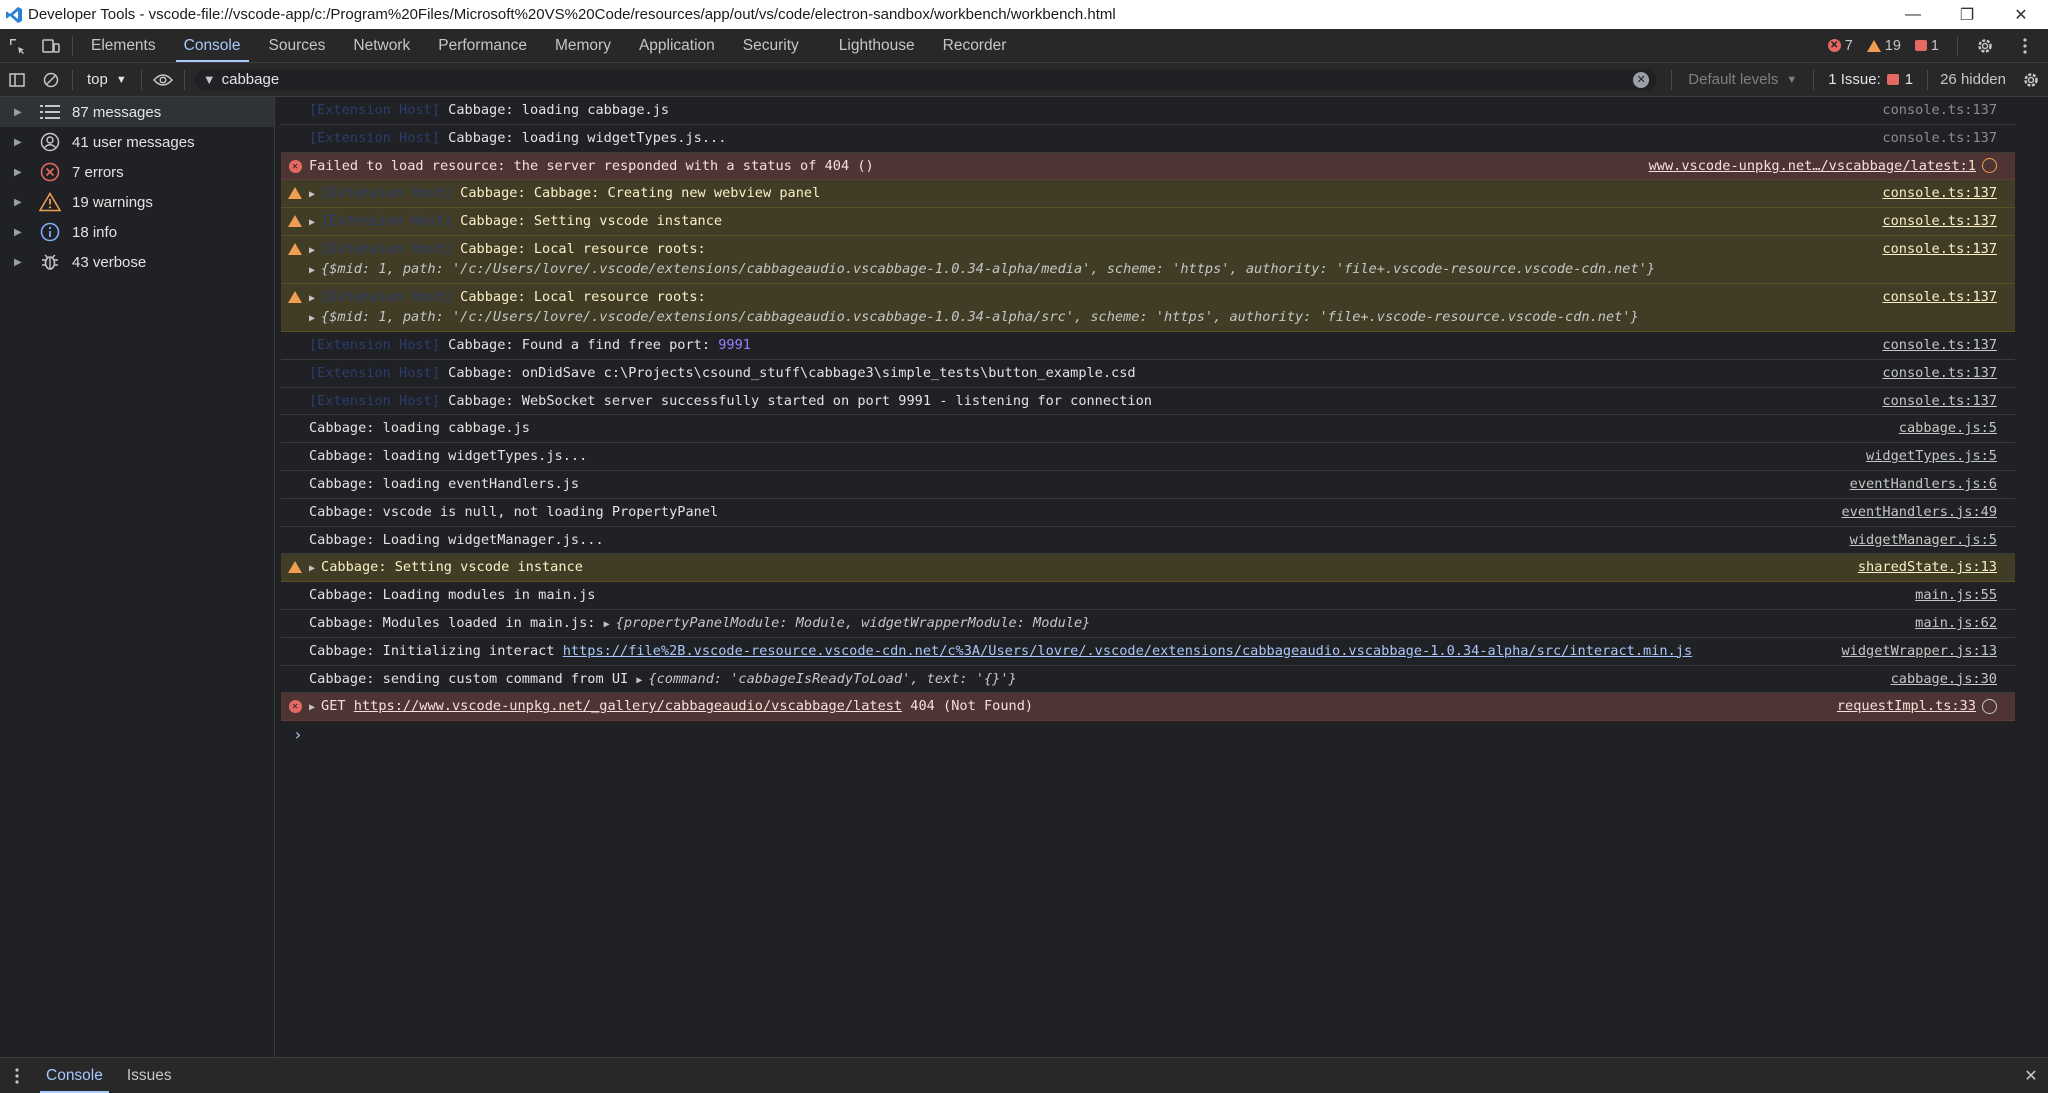 This screenshot has height=1093, width=2048. I want to click on message-source-link: eventHandlers.js:6, so click(1932, 484).